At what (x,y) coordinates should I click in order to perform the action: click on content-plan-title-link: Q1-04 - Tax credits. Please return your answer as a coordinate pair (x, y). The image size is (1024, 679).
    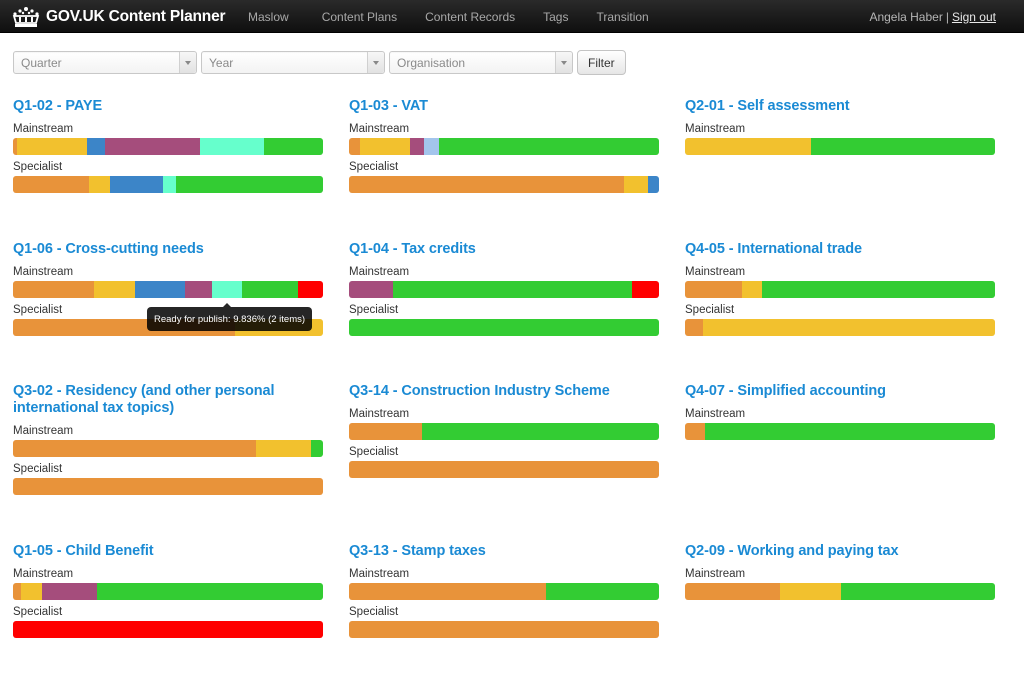
    Looking at the image, I should click on (505, 249).